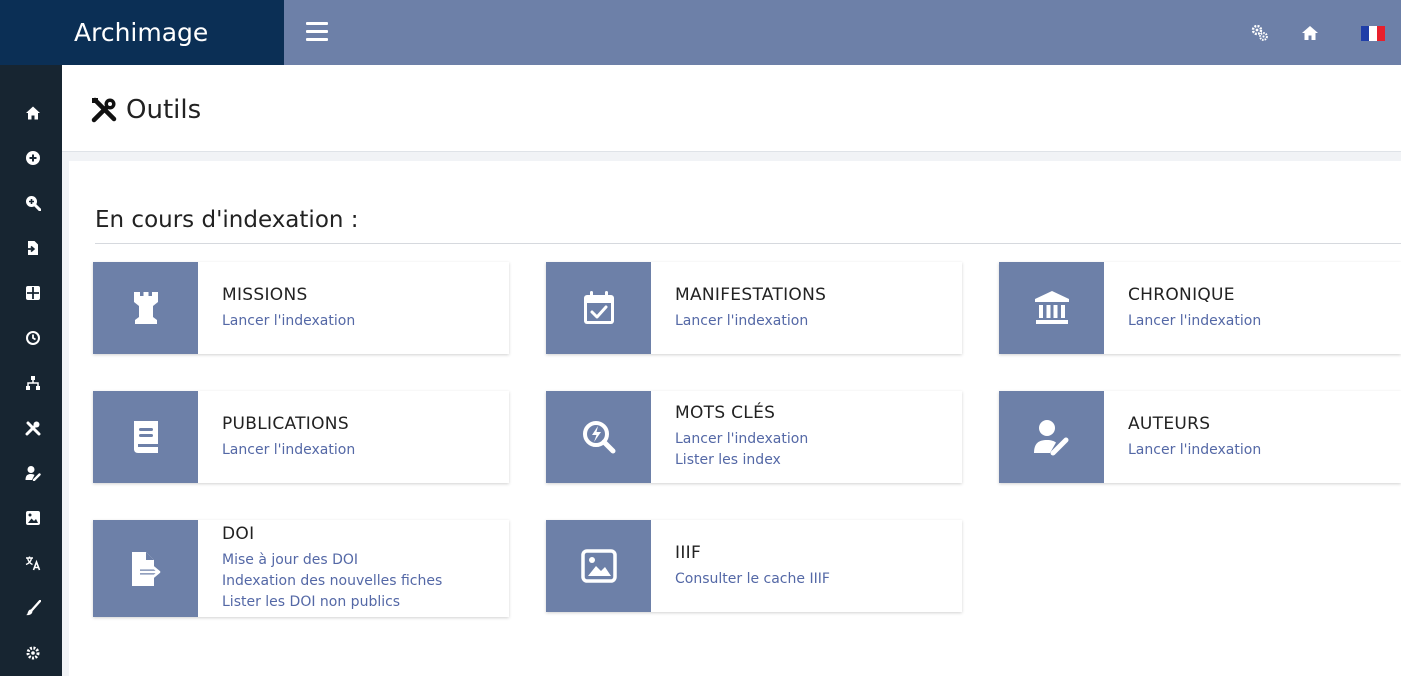  I want to click on card-title: IIIF, so click(688, 552).